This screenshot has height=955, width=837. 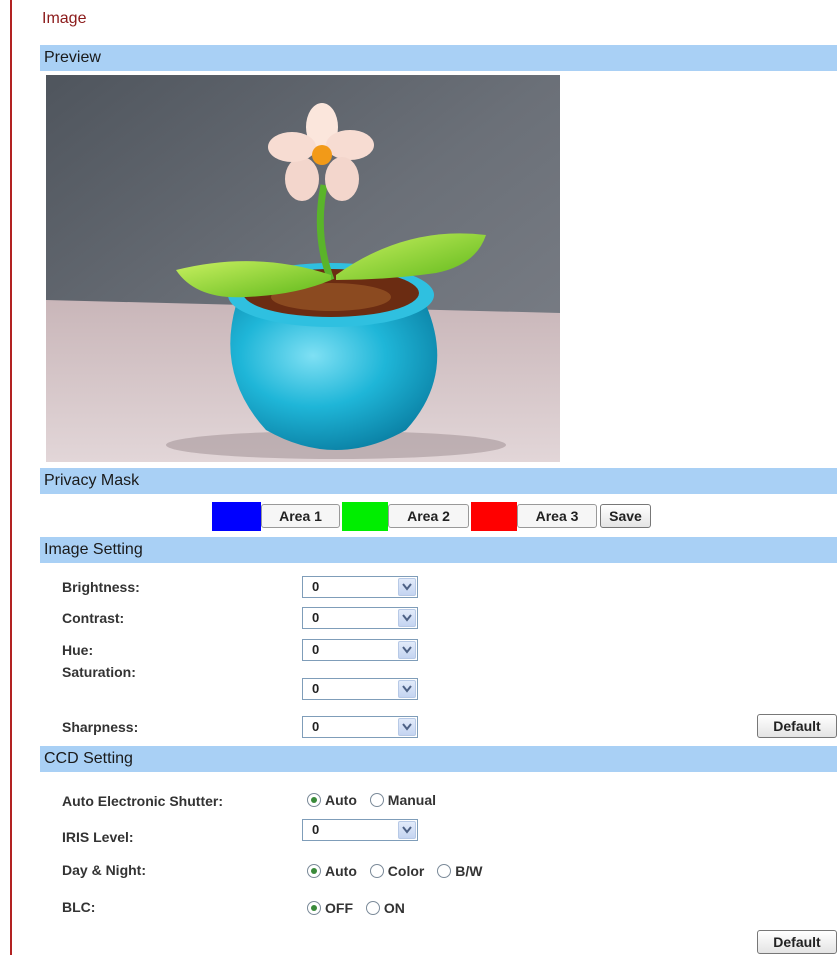 What do you see at coordinates (314, 908) in the screenshot?
I see `blc-off-radio` at bounding box center [314, 908].